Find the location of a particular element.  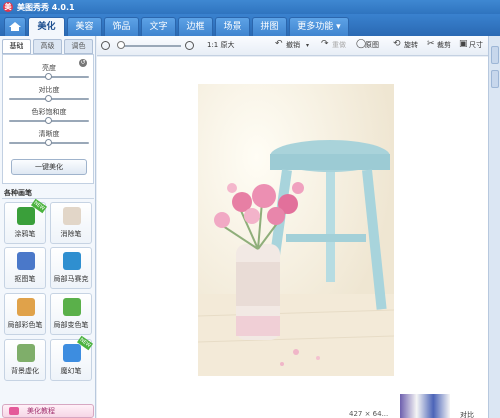

cutout-pen-icon is located at coordinates (26, 261).